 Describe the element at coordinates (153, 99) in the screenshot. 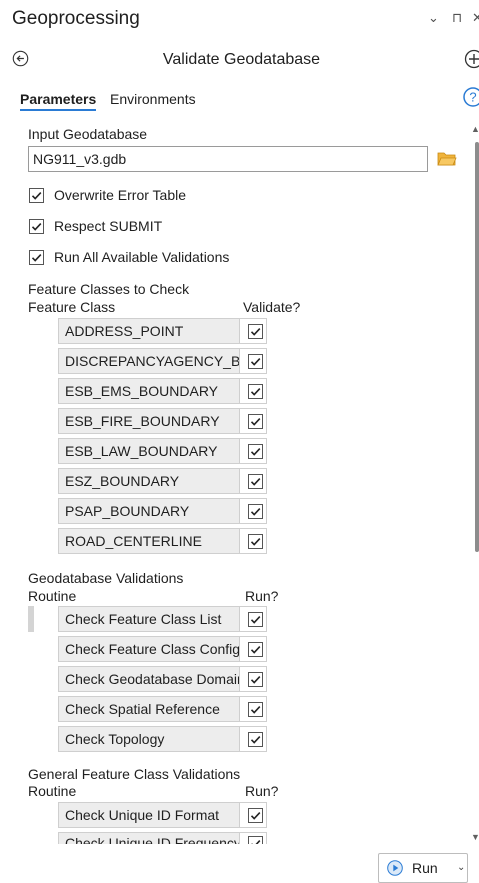

I see `tab-environments: Environments` at that location.